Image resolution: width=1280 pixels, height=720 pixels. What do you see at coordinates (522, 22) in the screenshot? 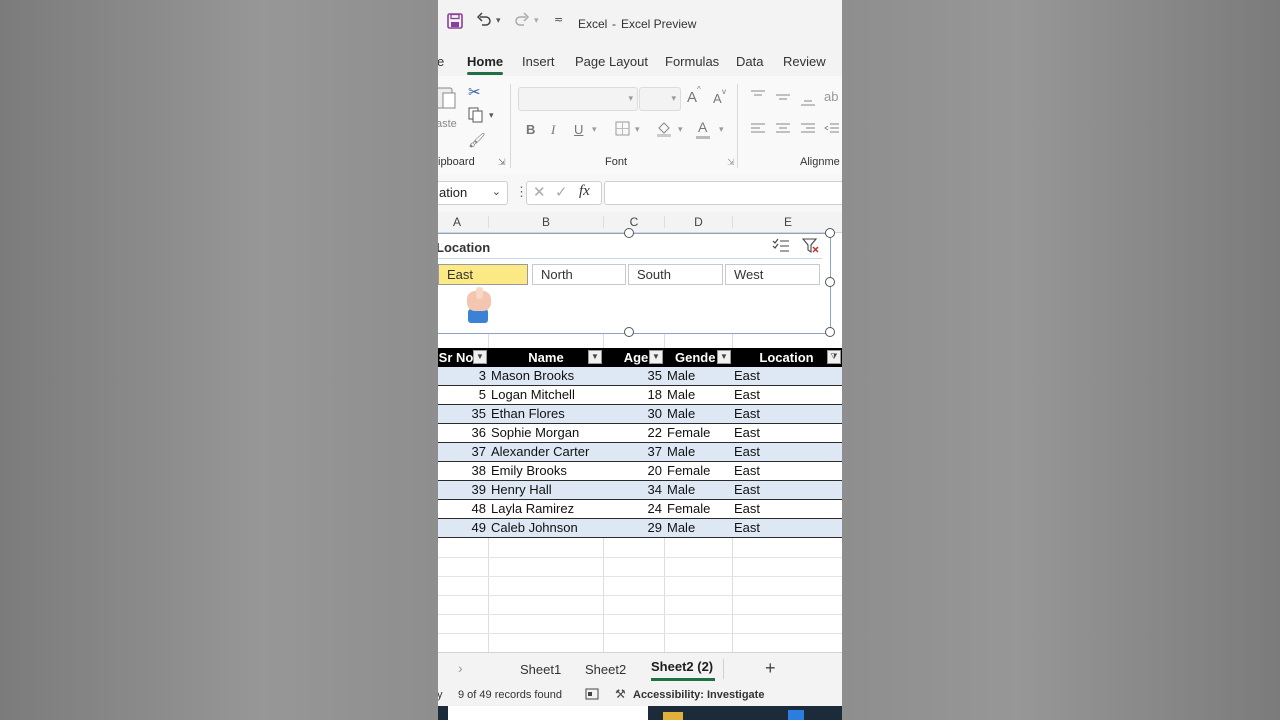
I see `redo-icon` at bounding box center [522, 22].